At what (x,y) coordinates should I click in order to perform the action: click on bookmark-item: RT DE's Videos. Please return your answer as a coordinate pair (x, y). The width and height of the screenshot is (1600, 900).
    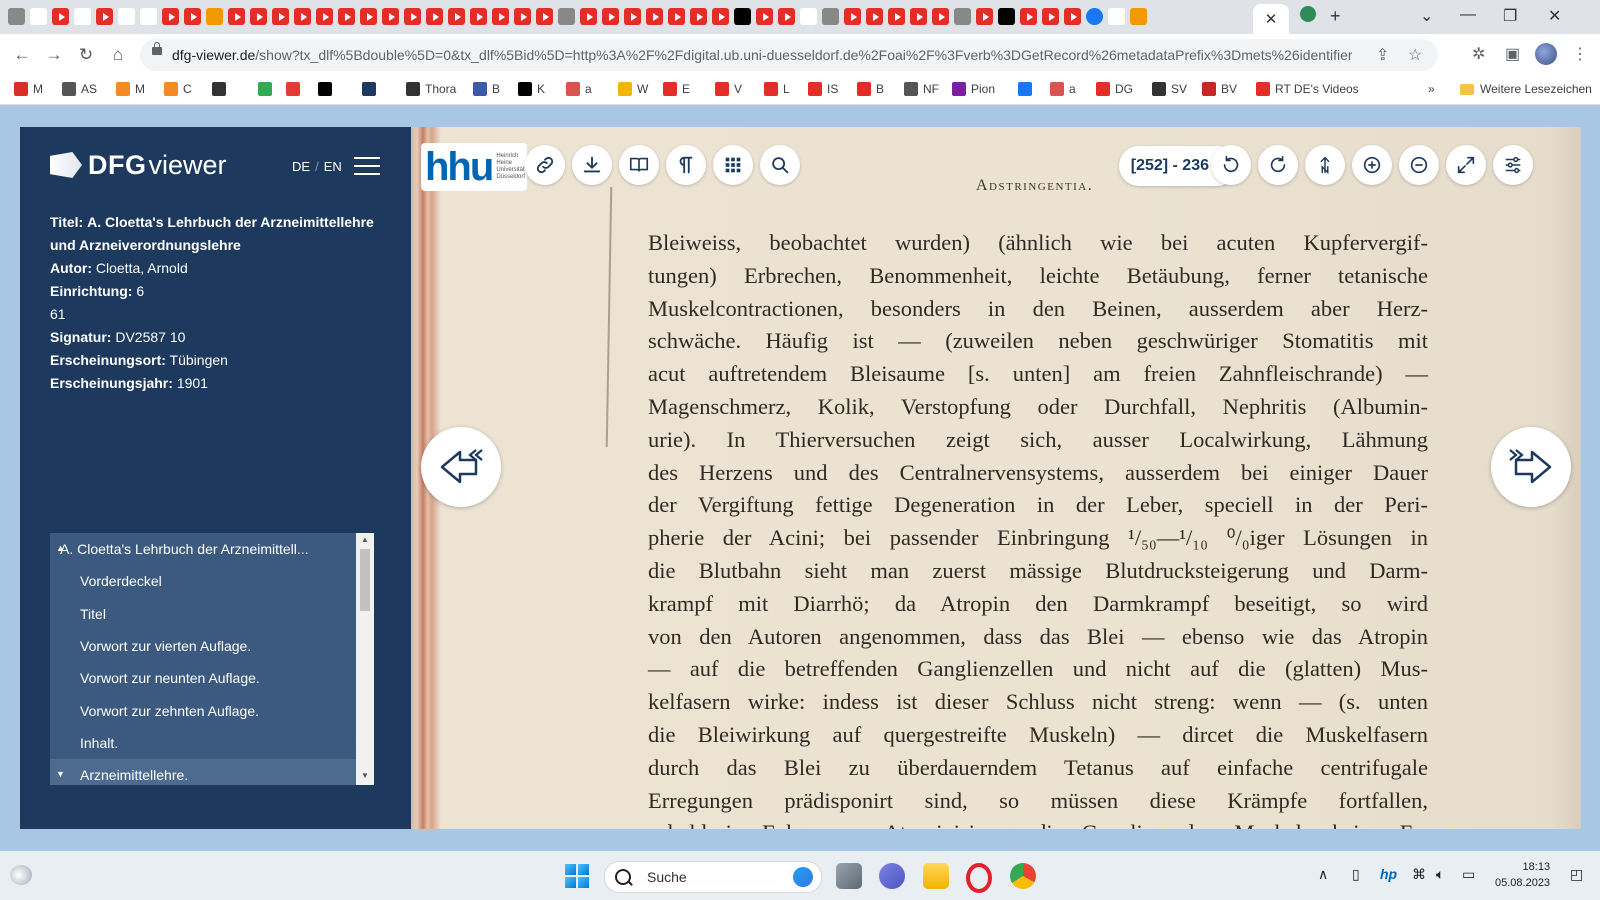
    Looking at the image, I should click on (1307, 89).